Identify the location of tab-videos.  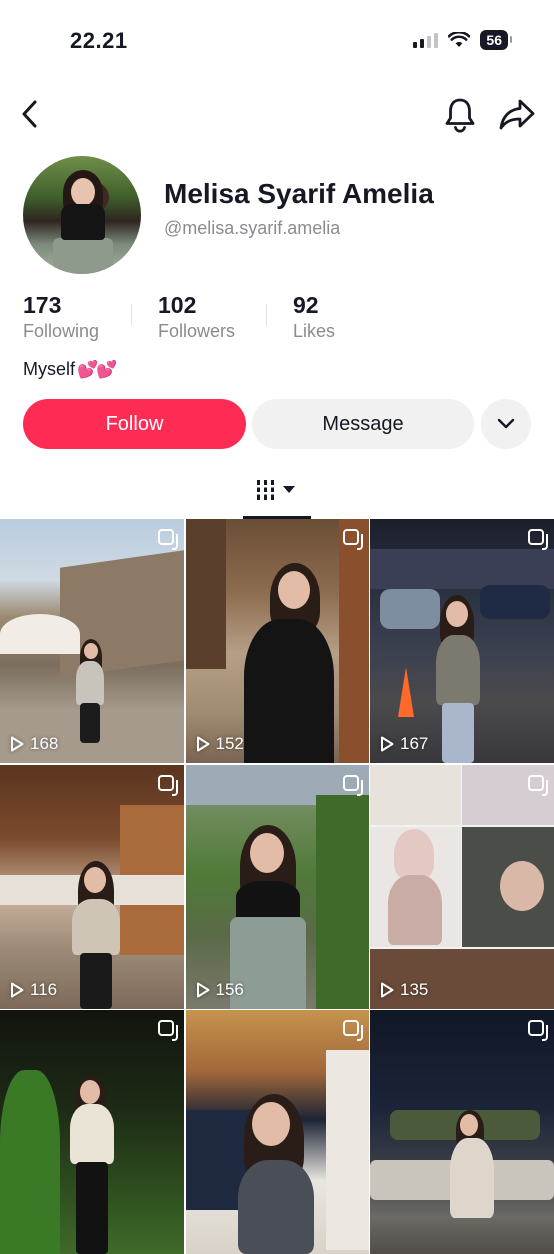
(277, 497).